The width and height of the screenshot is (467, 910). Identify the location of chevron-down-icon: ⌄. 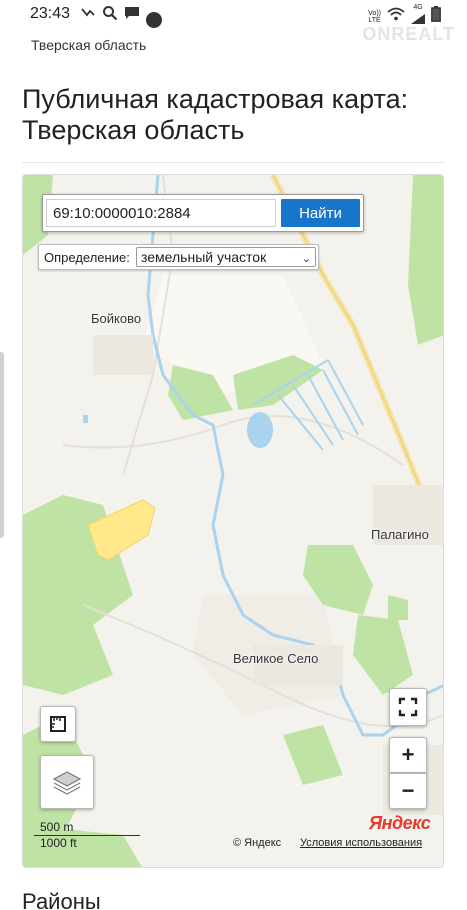
(306, 259).